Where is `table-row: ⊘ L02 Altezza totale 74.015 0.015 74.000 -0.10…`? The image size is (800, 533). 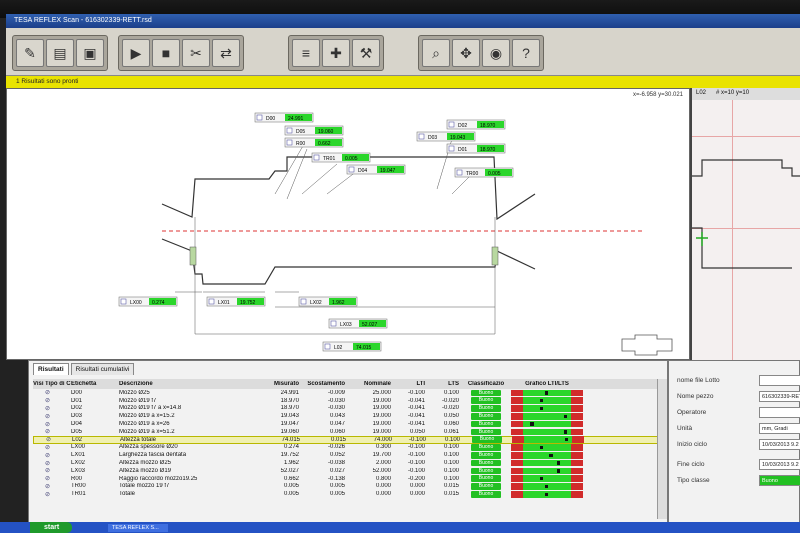 table-row: ⊘ L02 Altezza totale 74.015 0.015 74.000 -0.10… is located at coordinates (349, 439).